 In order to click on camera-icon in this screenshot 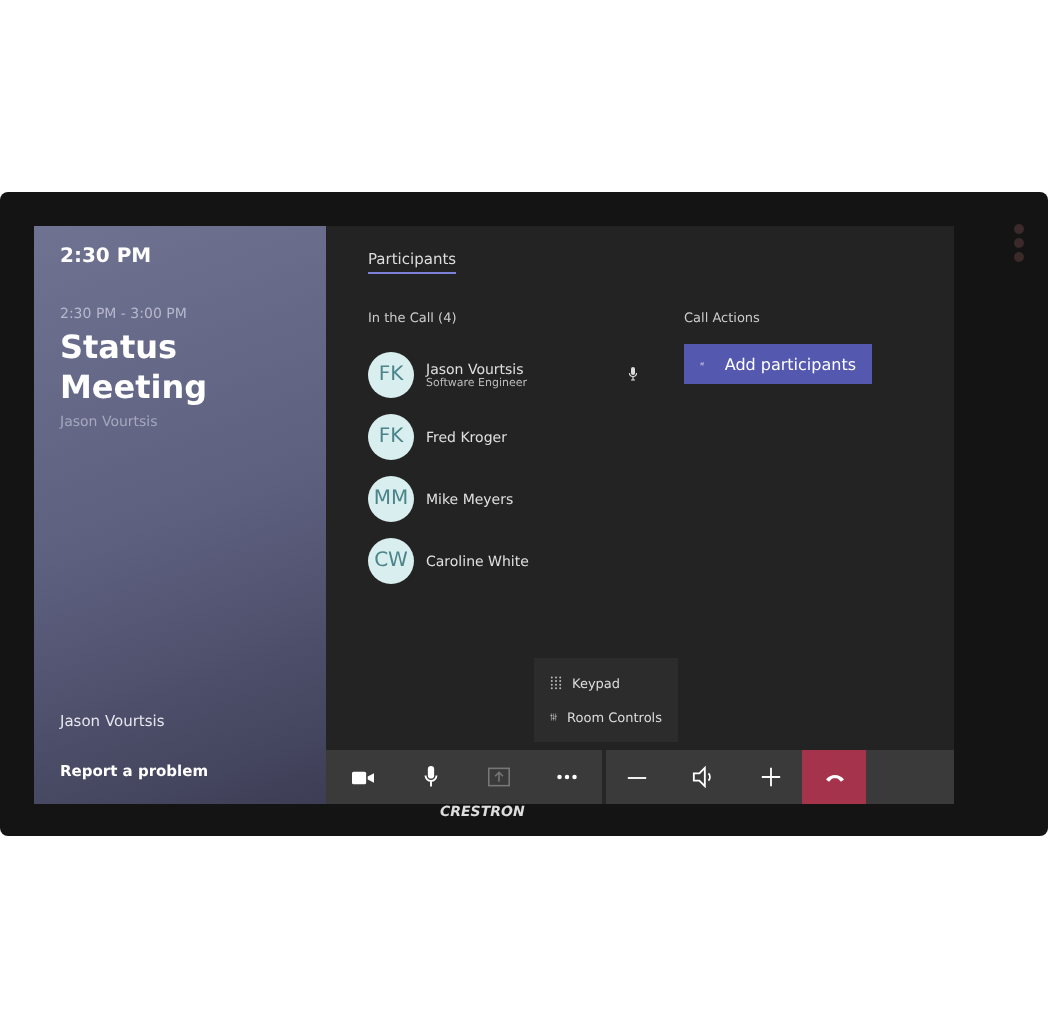, I will do `click(362, 777)`.